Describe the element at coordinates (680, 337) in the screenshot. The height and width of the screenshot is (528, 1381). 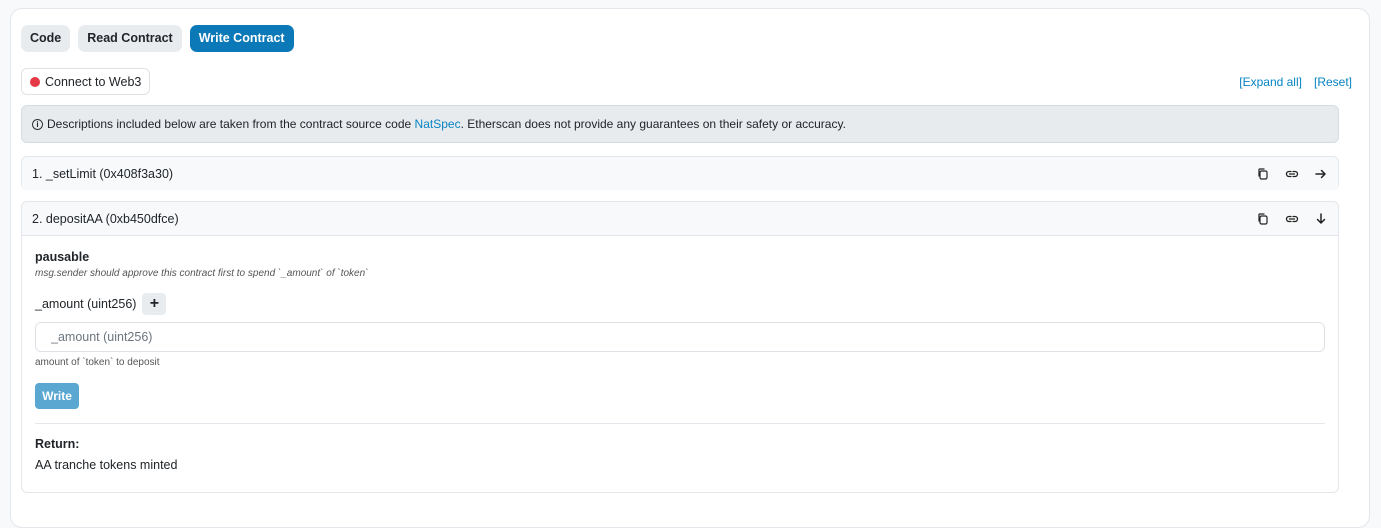
I see `amount-input` at that location.